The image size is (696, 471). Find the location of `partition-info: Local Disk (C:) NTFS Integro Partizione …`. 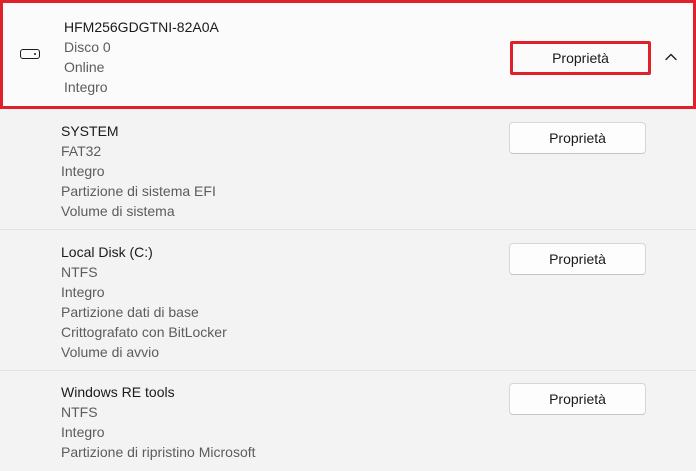

partition-info: Local Disk (C:) NTFS Integro Partizione … is located at coordinates (144, 302).